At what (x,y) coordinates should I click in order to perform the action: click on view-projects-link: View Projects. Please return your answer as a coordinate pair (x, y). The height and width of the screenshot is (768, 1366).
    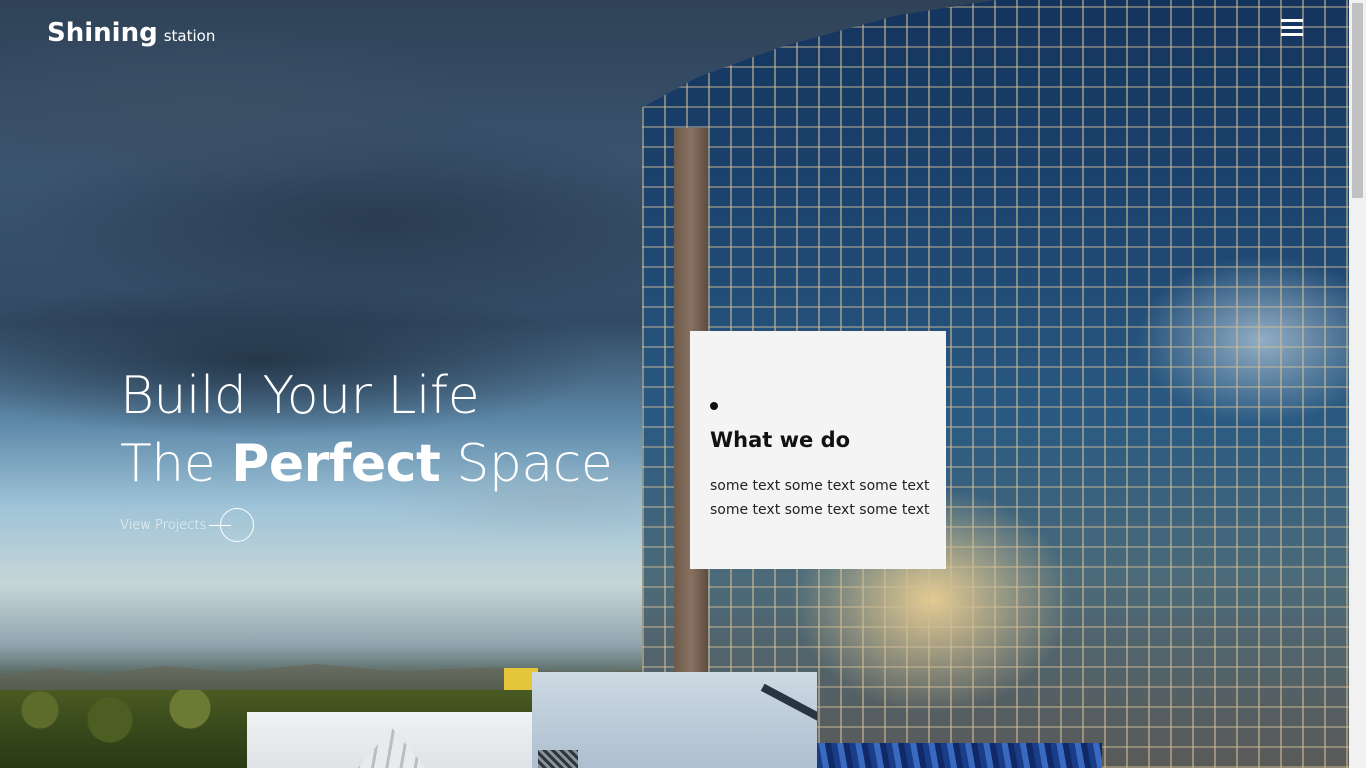
    Looking at the image, I should click on (187, 525).